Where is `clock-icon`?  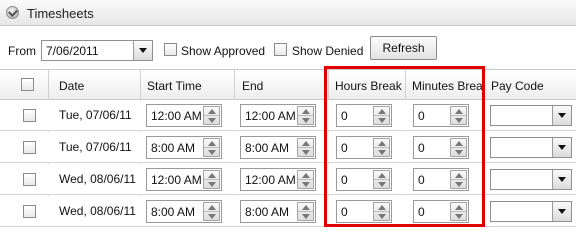
clock-icon is located at coordinates (12, 12).